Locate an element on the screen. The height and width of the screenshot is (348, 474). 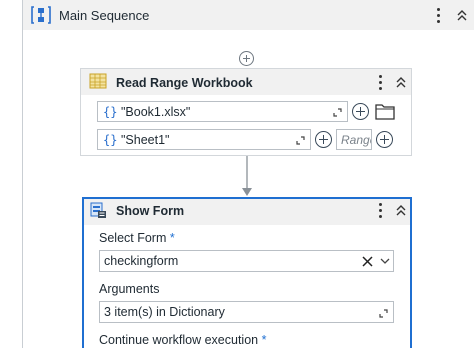
workbook-path-field: {} "Book1.xlsx" is located at coordinates (222, 111).